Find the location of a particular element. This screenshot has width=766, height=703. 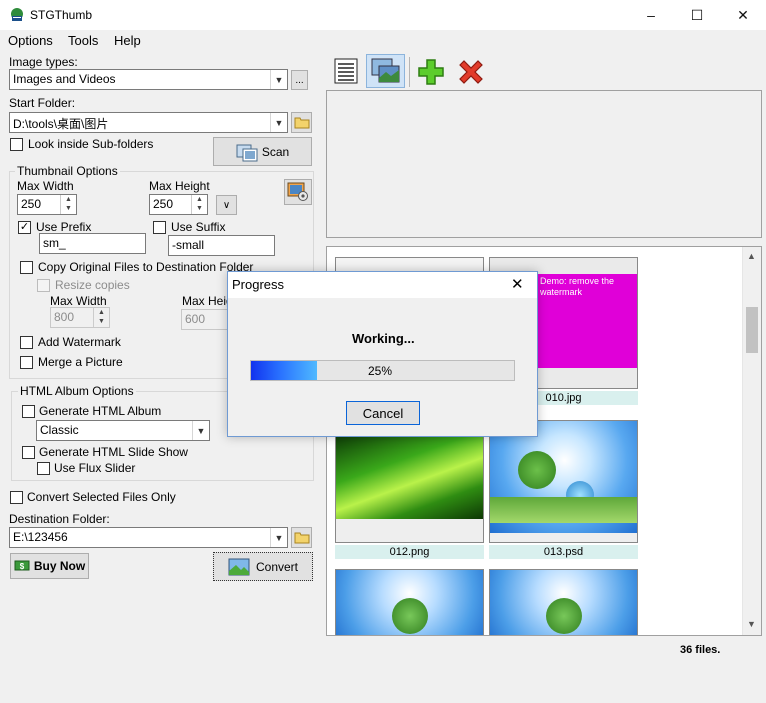

watermark-text: Demo: remove the watermark is located at coordinates (577, 286).